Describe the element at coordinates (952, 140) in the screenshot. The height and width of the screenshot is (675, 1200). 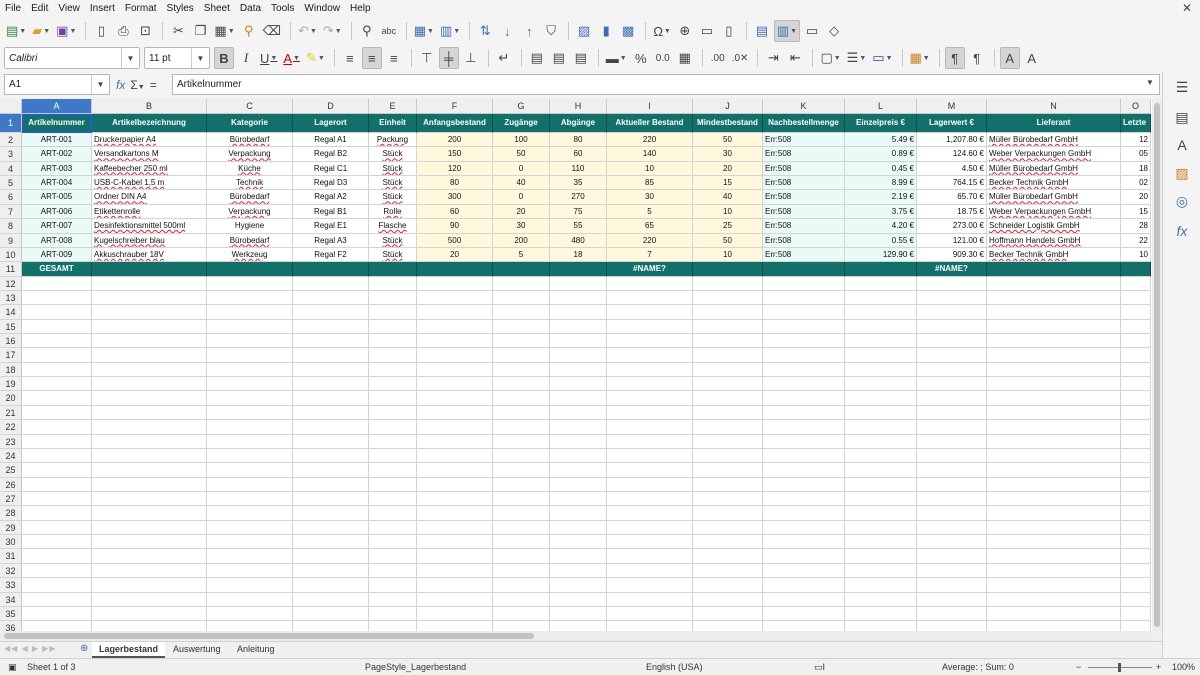
I see `cell-m2: 1,207.80 €` at that location.